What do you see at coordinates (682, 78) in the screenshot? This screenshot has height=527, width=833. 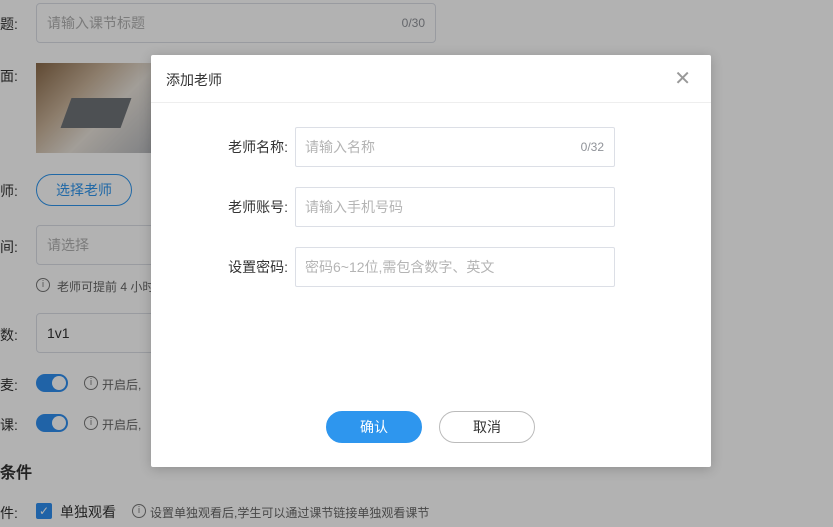 I see `close-icon: ✕` at bounding box center [682, 78].